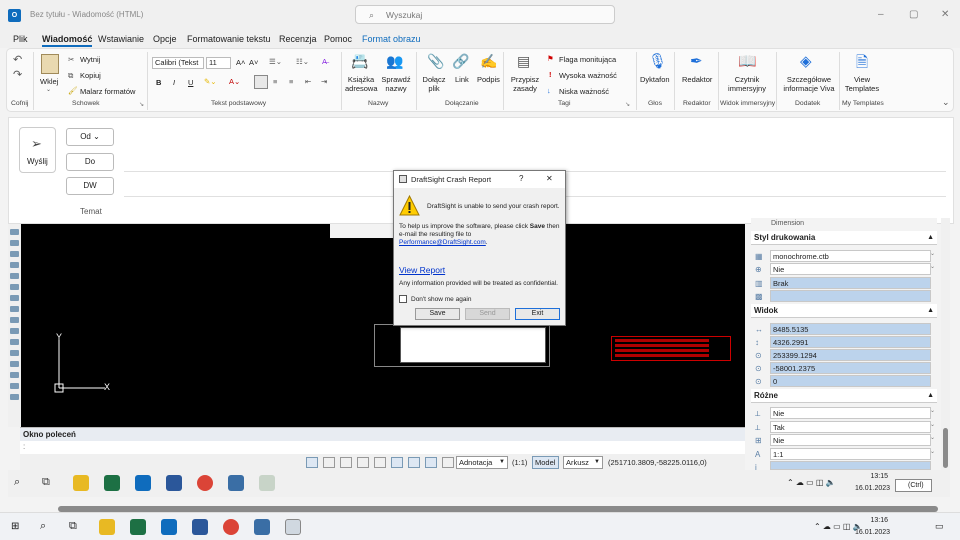  I want to click on shrink-font-icon: A˅, so click(253, 62).